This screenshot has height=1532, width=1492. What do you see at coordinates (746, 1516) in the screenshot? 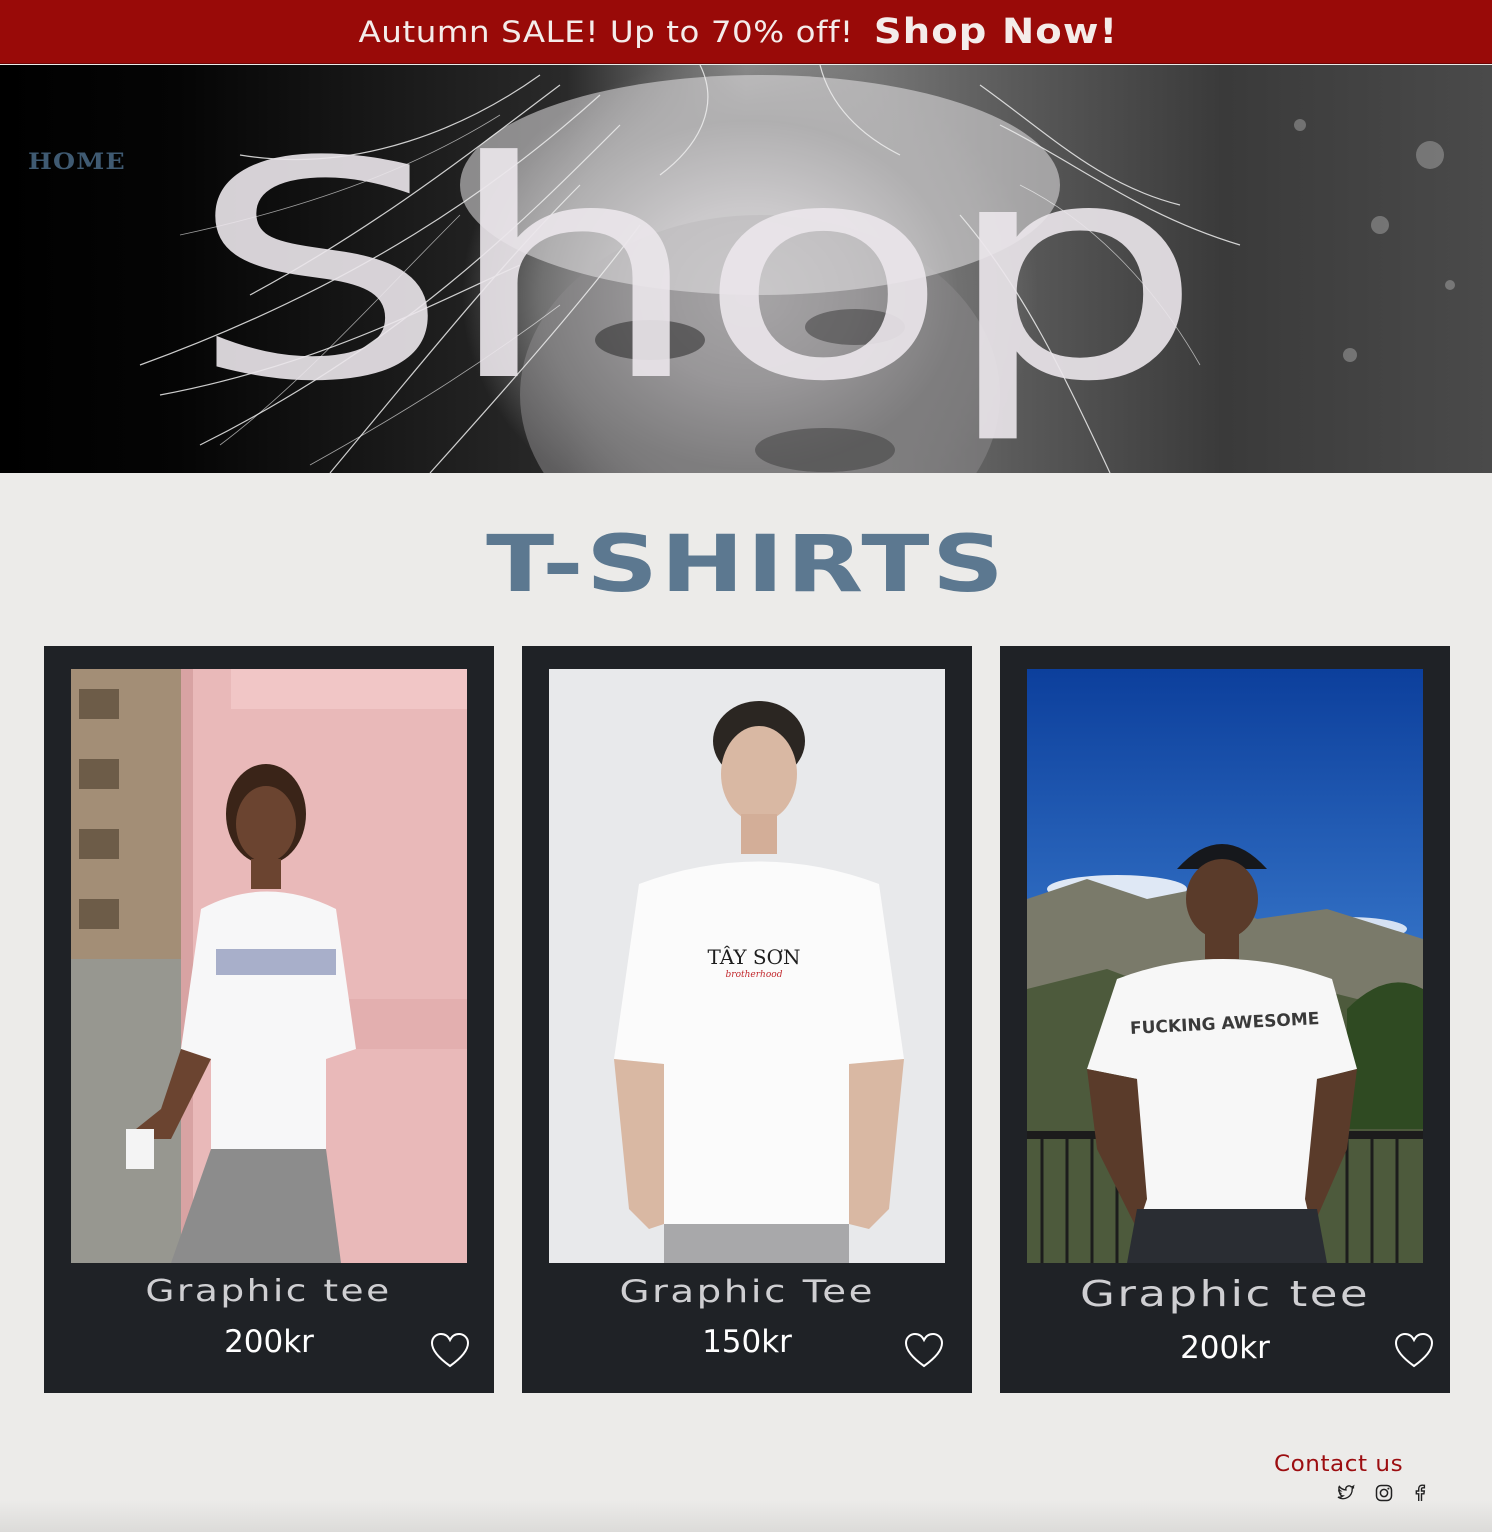
I see `footer-shade` at bounding box center [746, 1516].